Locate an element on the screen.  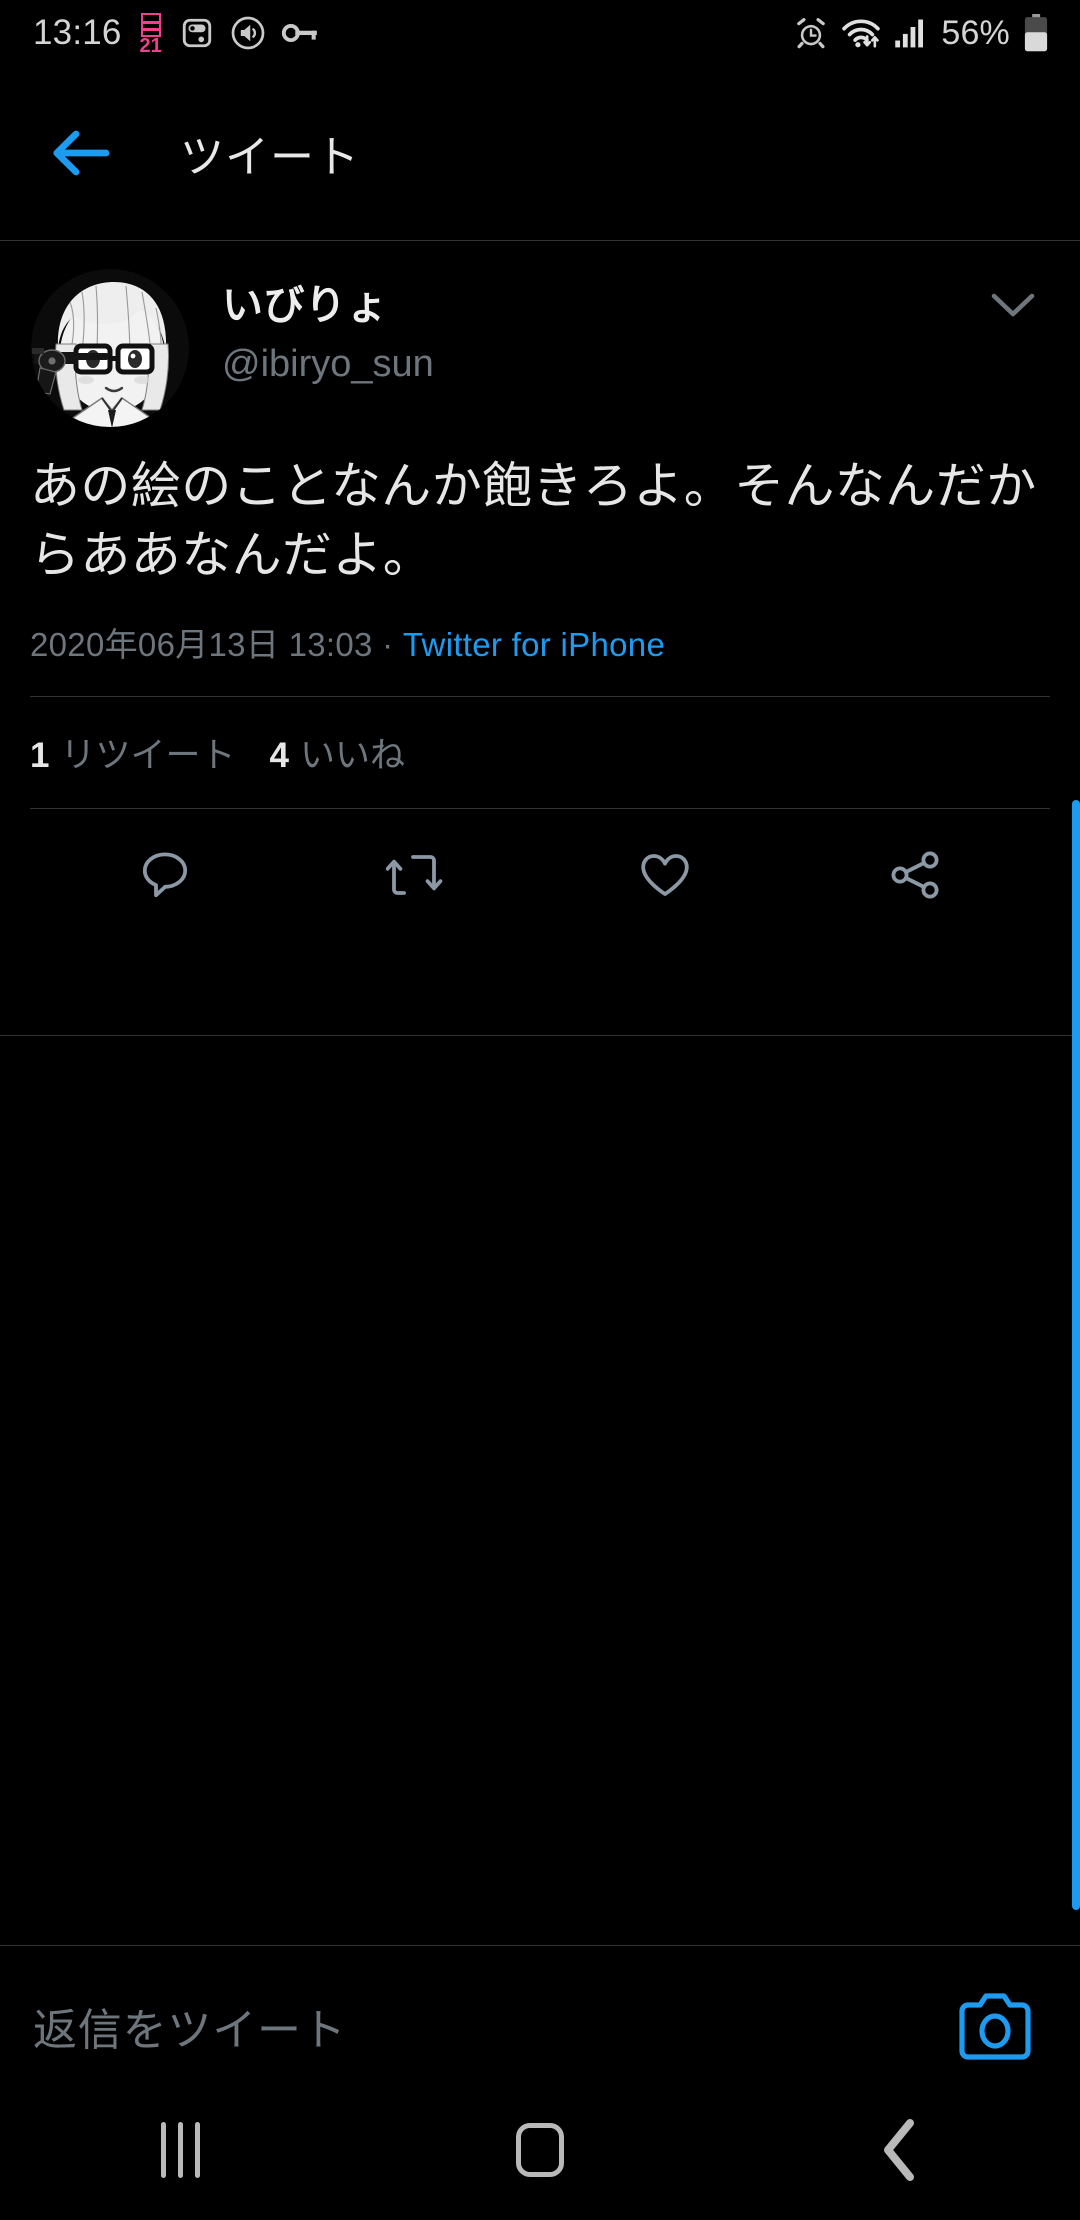
calendar-badge-number: 21 is located at coordinates (150, 46).